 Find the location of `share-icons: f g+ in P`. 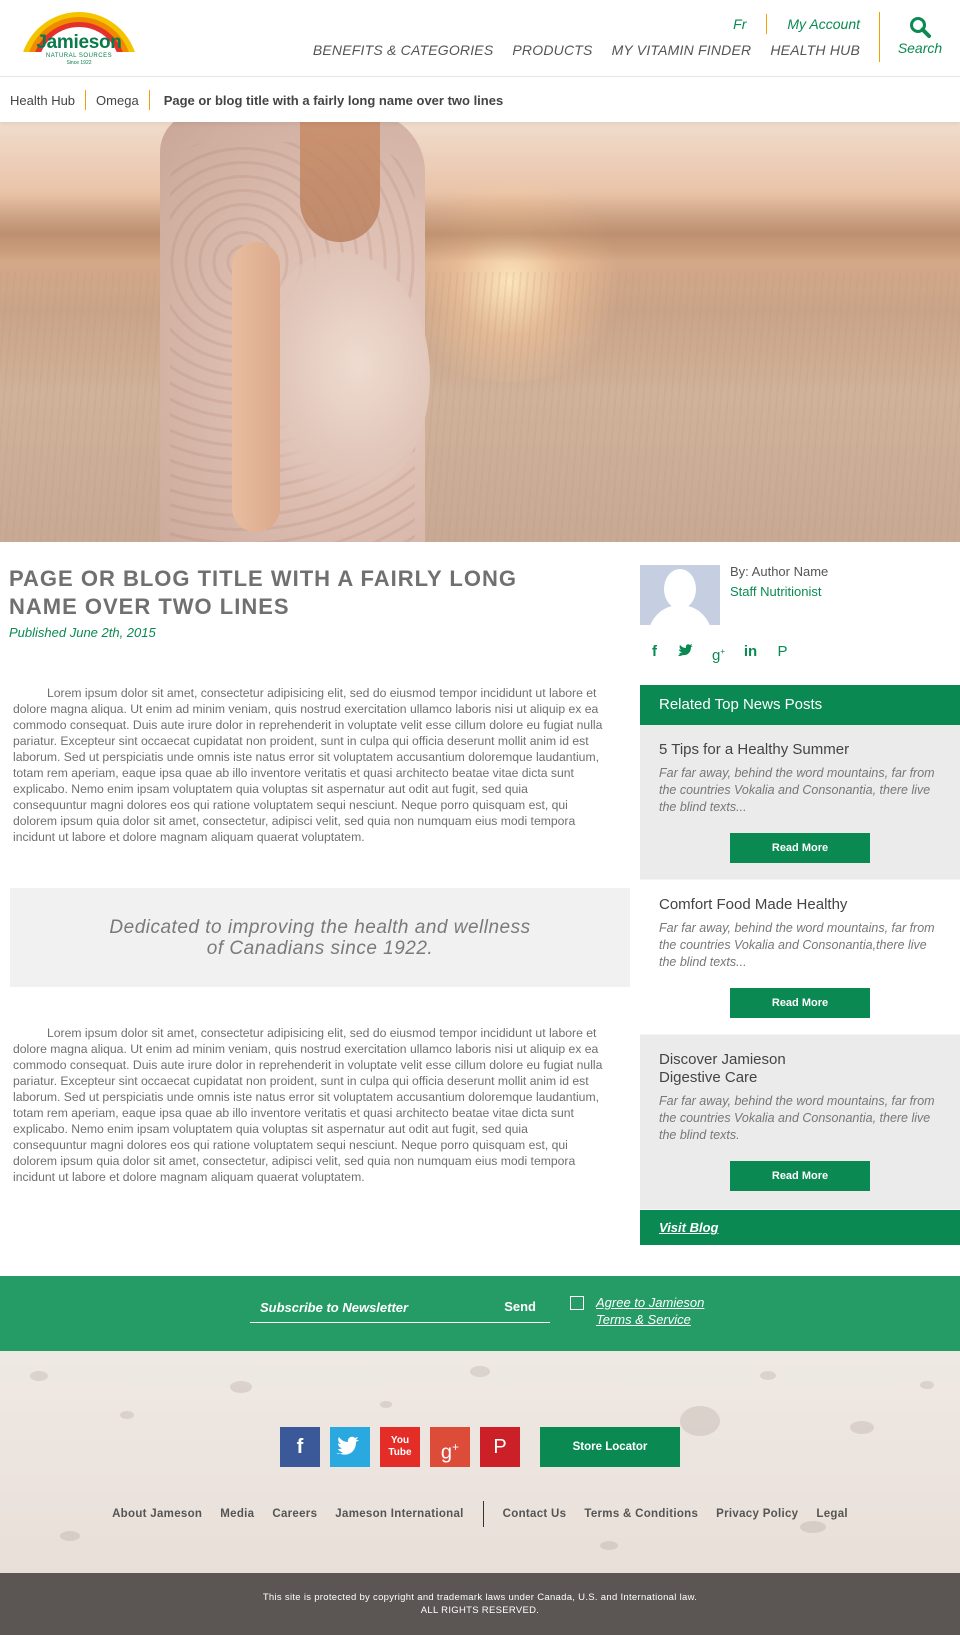

share-icons: f g+ in P is located at coordinates (718, 653).